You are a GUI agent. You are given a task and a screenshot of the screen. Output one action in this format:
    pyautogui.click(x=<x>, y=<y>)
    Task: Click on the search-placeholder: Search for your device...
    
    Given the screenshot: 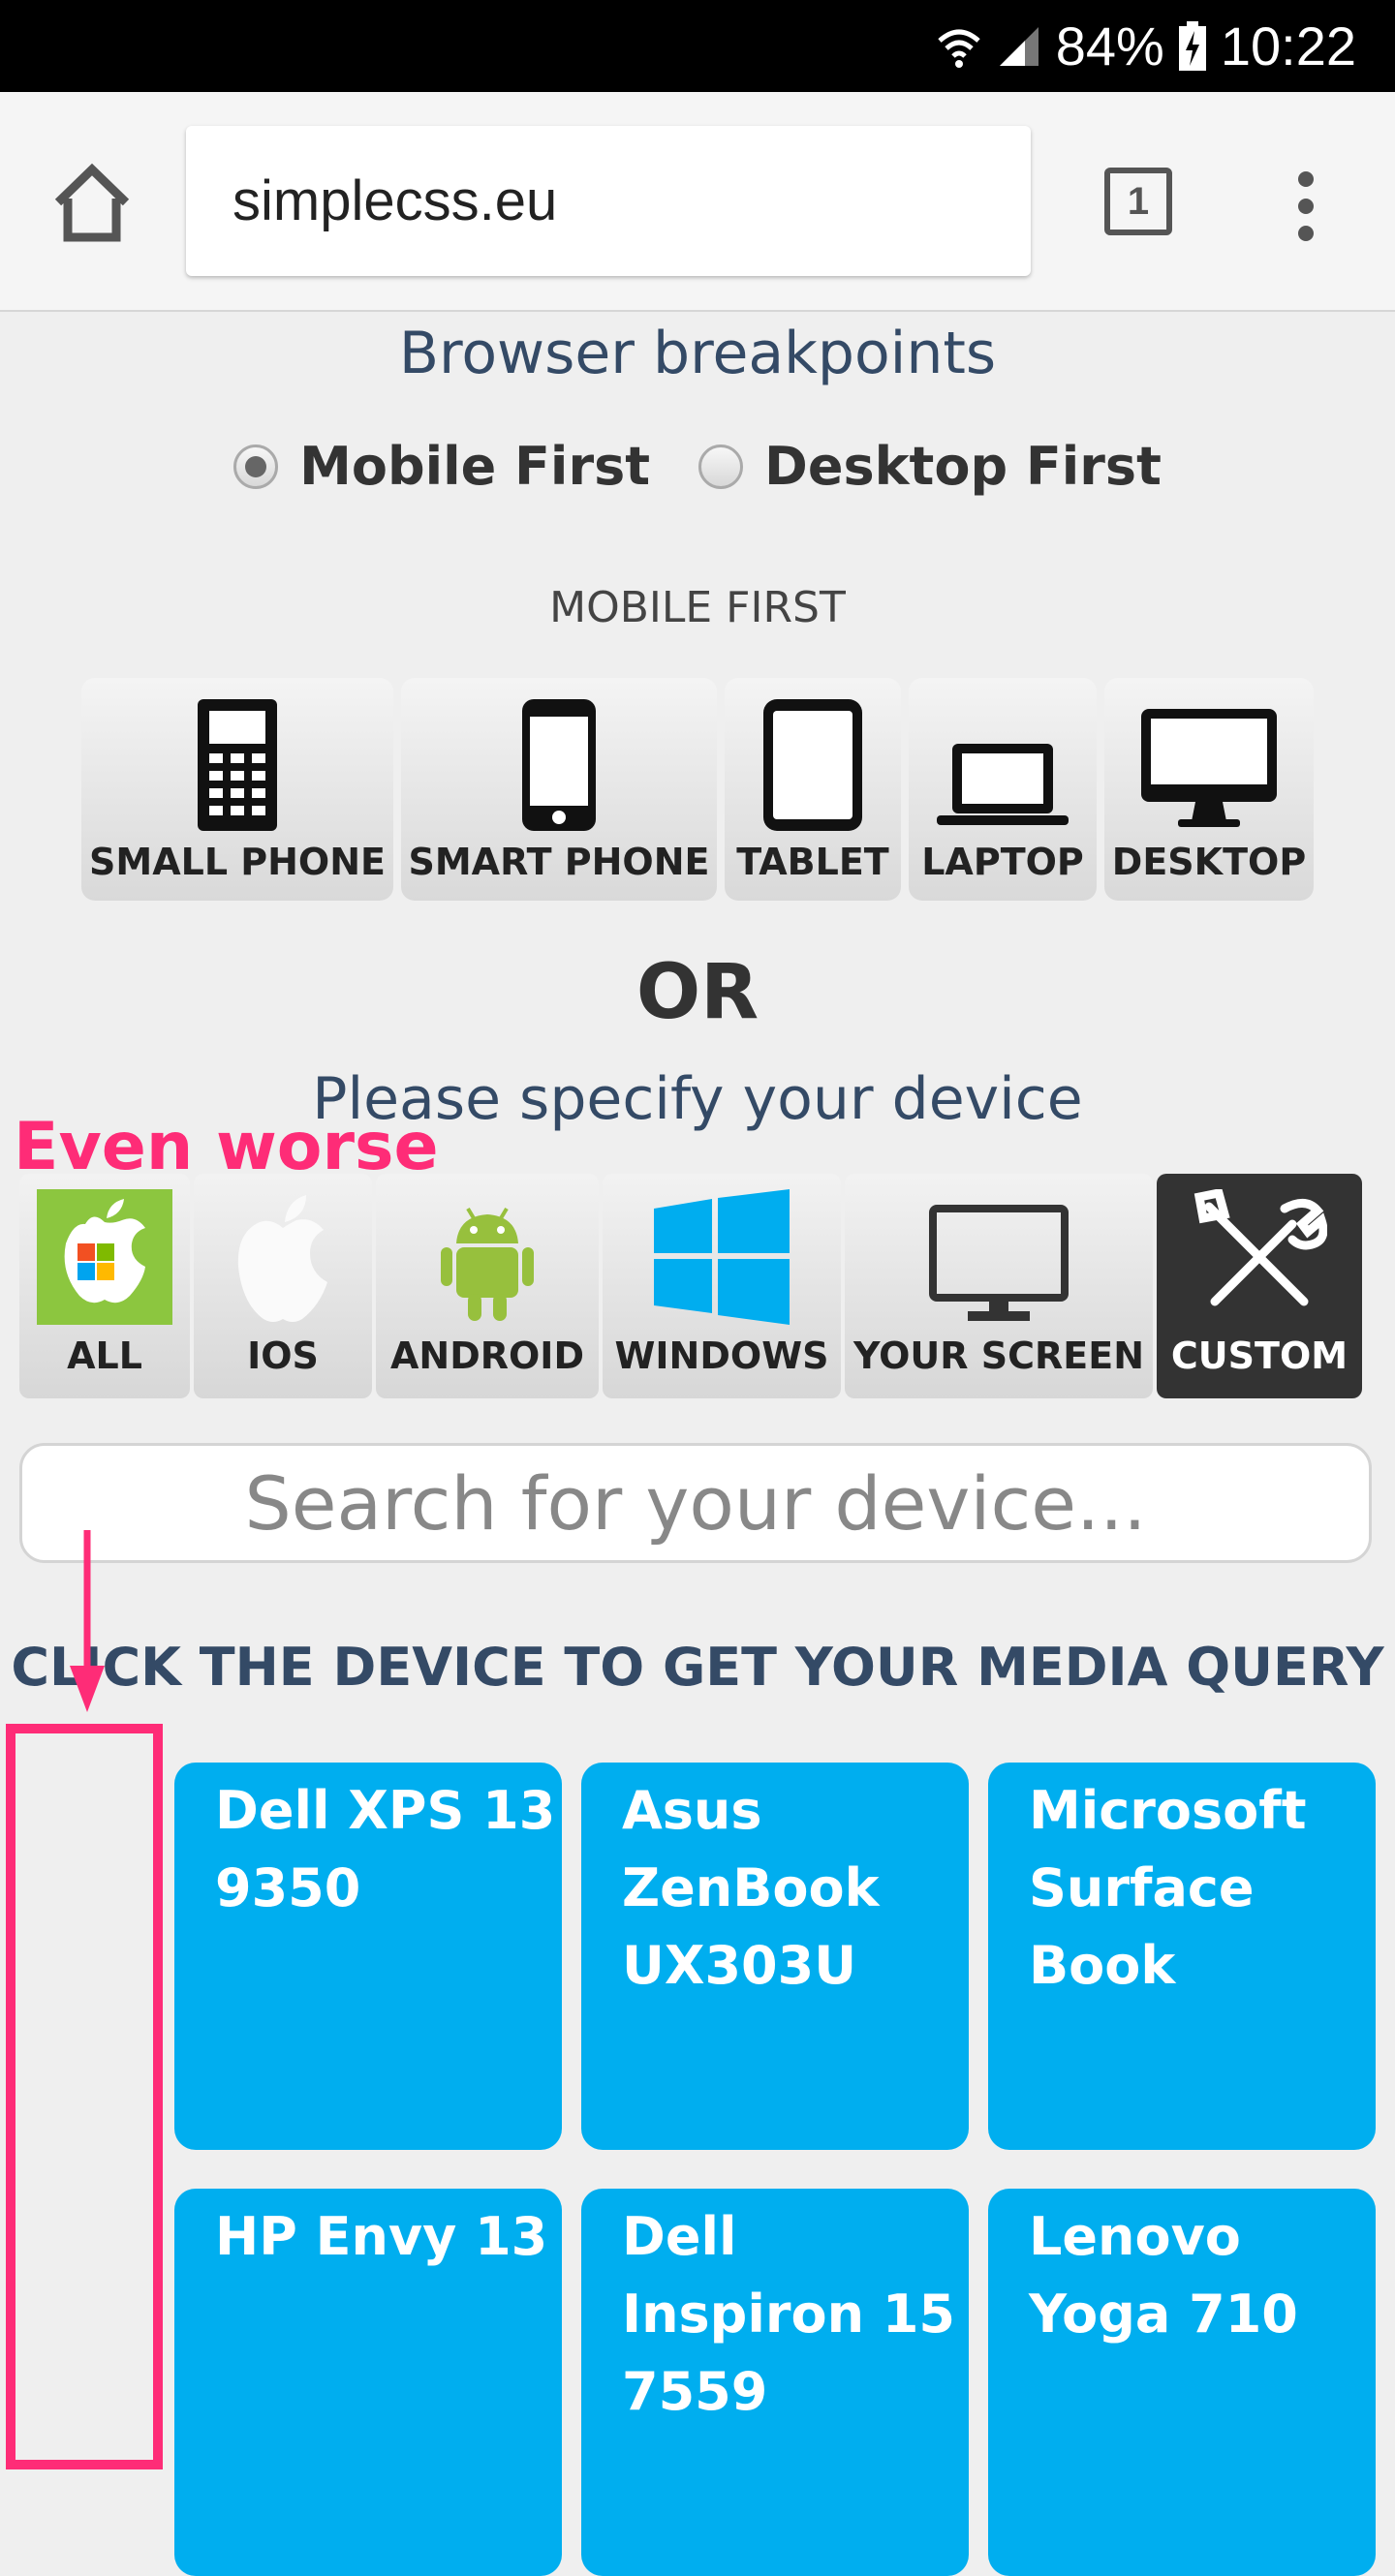 What is the action you would take?
    pyautogui.click(x=695, y=1503)
    